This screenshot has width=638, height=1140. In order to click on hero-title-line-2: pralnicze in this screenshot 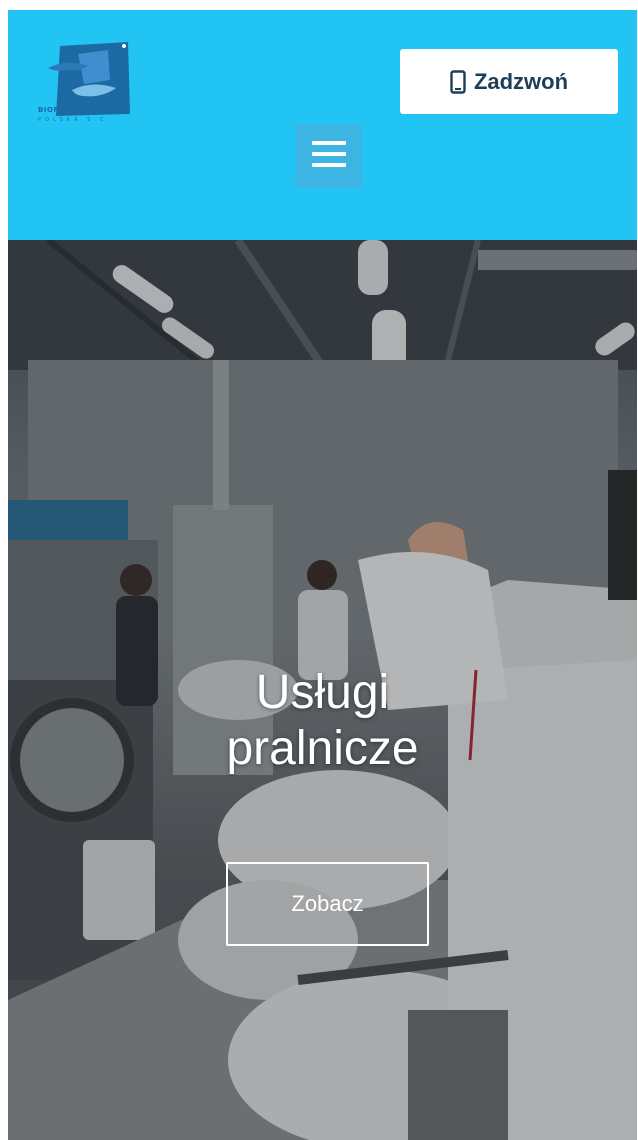, I will do `click(322, 748)`.